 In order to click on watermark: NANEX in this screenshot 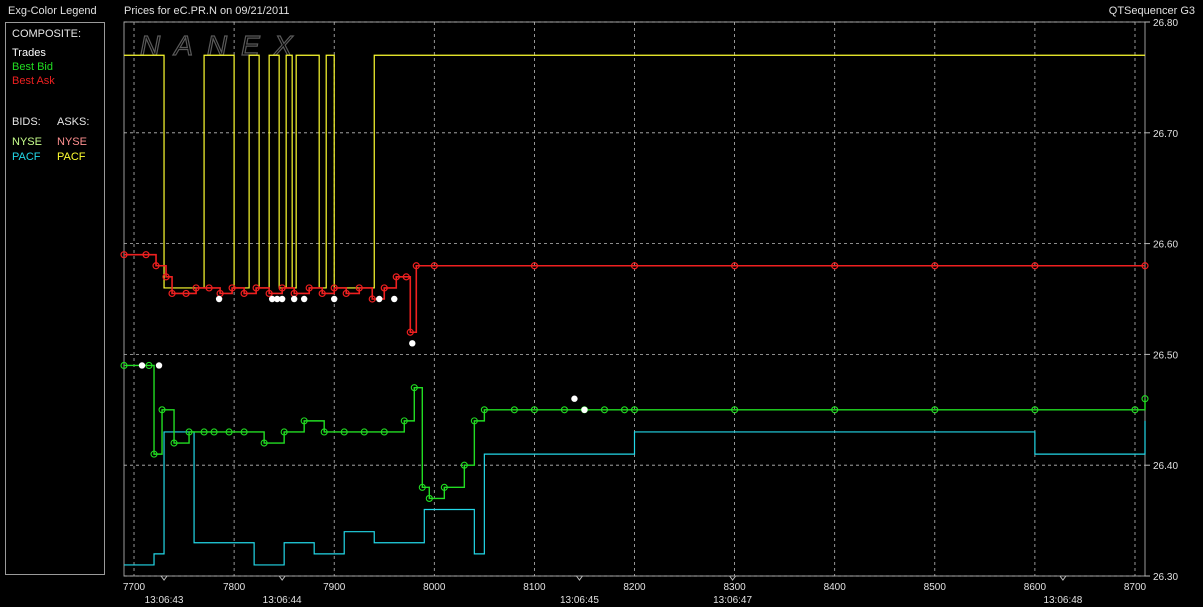, I will do `click(223, 45)`.